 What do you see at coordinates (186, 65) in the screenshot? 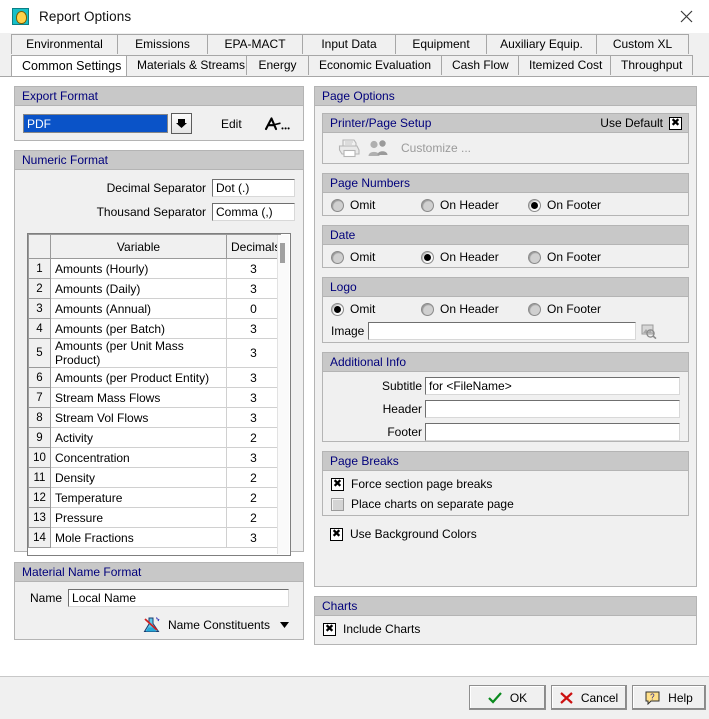
I see `tab-materials-streams: Materials & Streams` at bounding box center [186, 65].